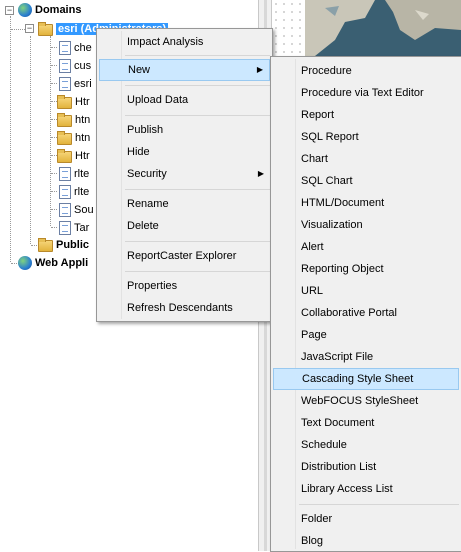 The image size is (461, 552). I want to click on menu-item-impact-analysis: Impact Analysis, so click(184, 42).